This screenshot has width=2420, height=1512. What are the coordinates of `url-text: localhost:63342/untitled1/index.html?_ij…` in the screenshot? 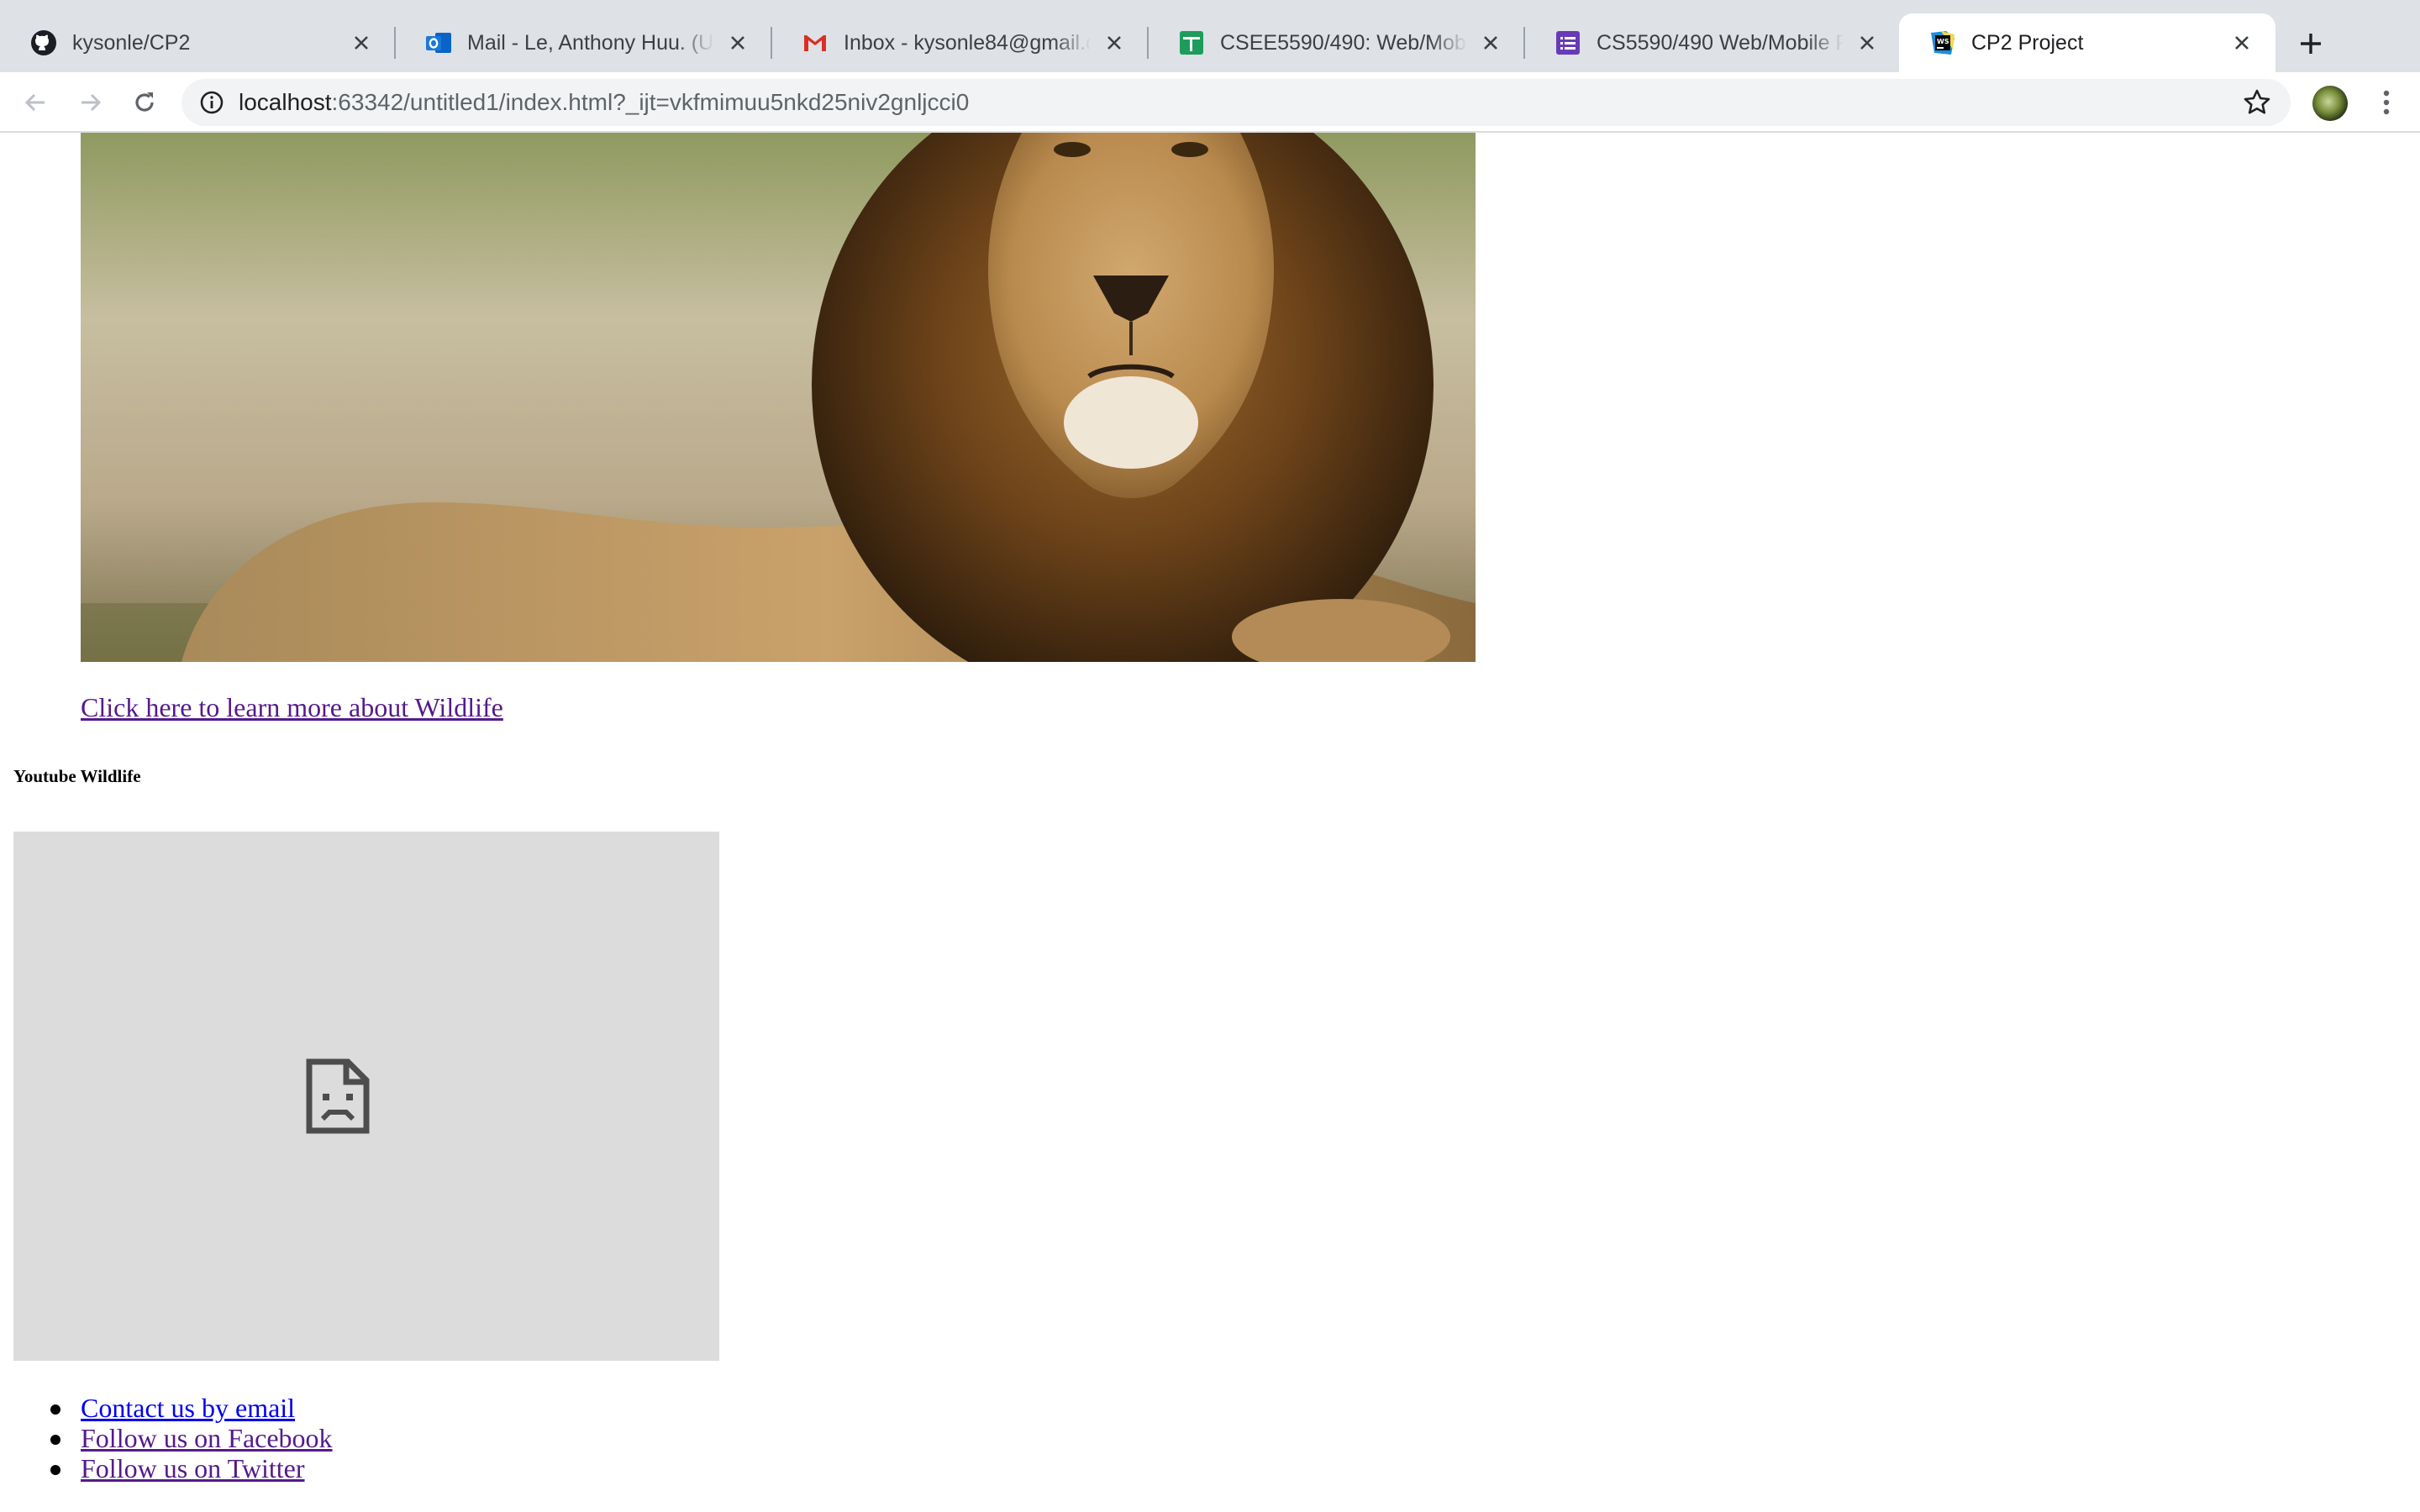 It's located at (604, 102).